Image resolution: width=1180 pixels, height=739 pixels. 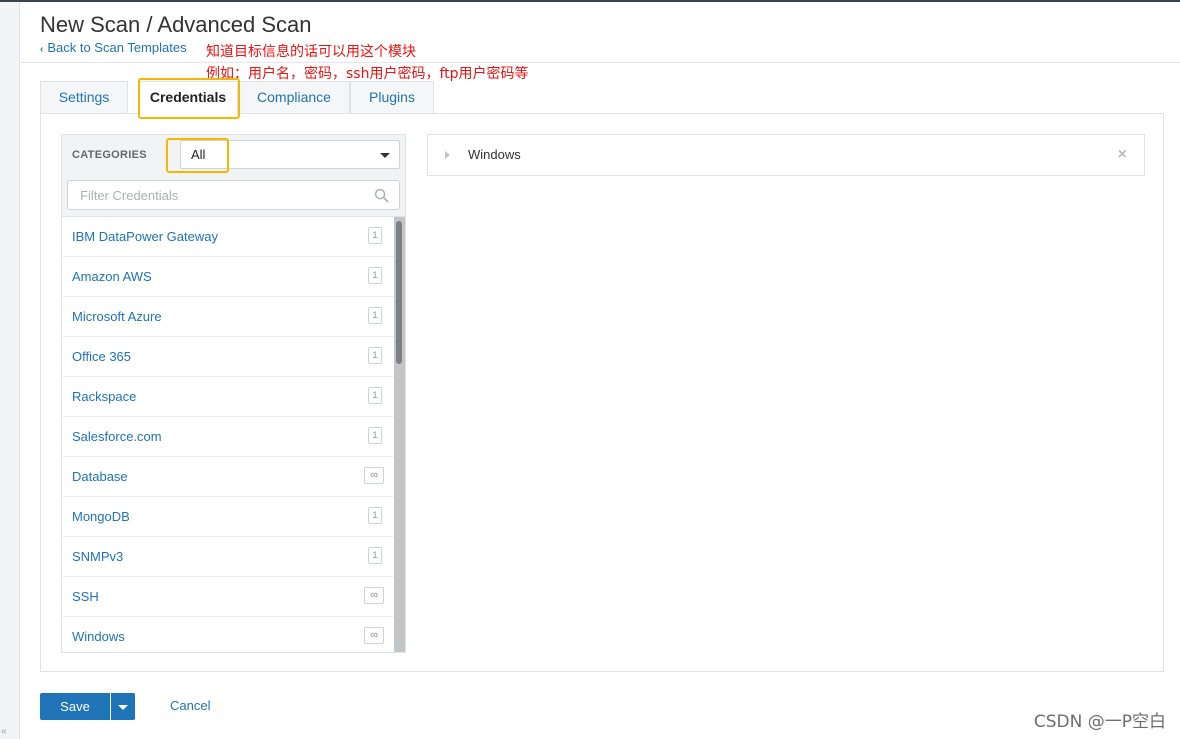 What do you see at coordinates (228, 597) in the screenshot?
I see `list-item: SSH ∞` at bounding box center [228, 597].